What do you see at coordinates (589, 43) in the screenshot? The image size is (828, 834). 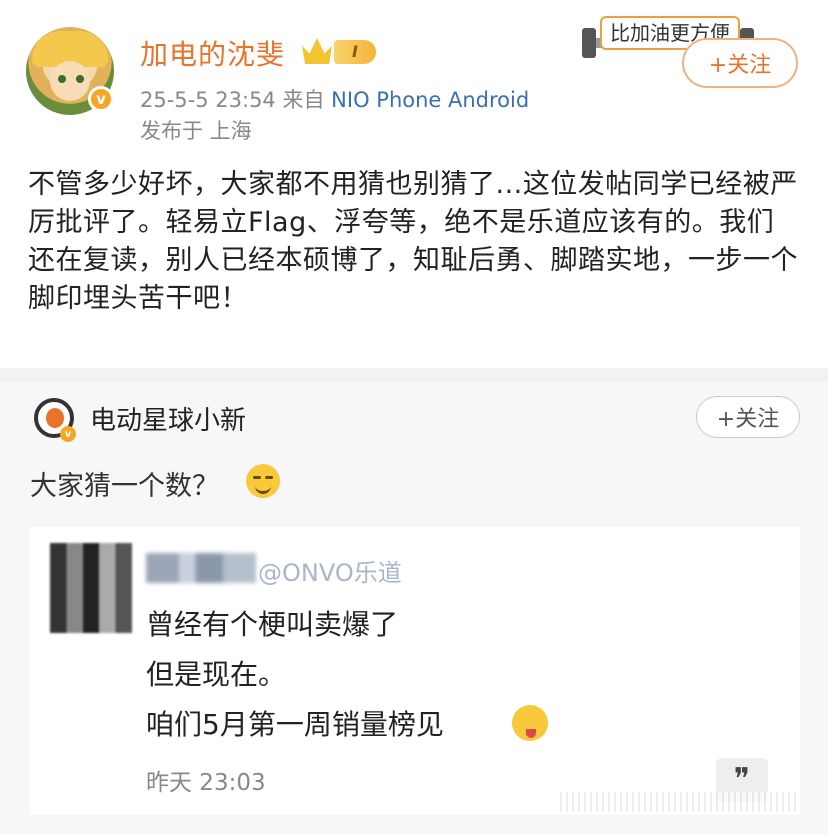 I see `barbell-plate` at bounding box center [589, 43].